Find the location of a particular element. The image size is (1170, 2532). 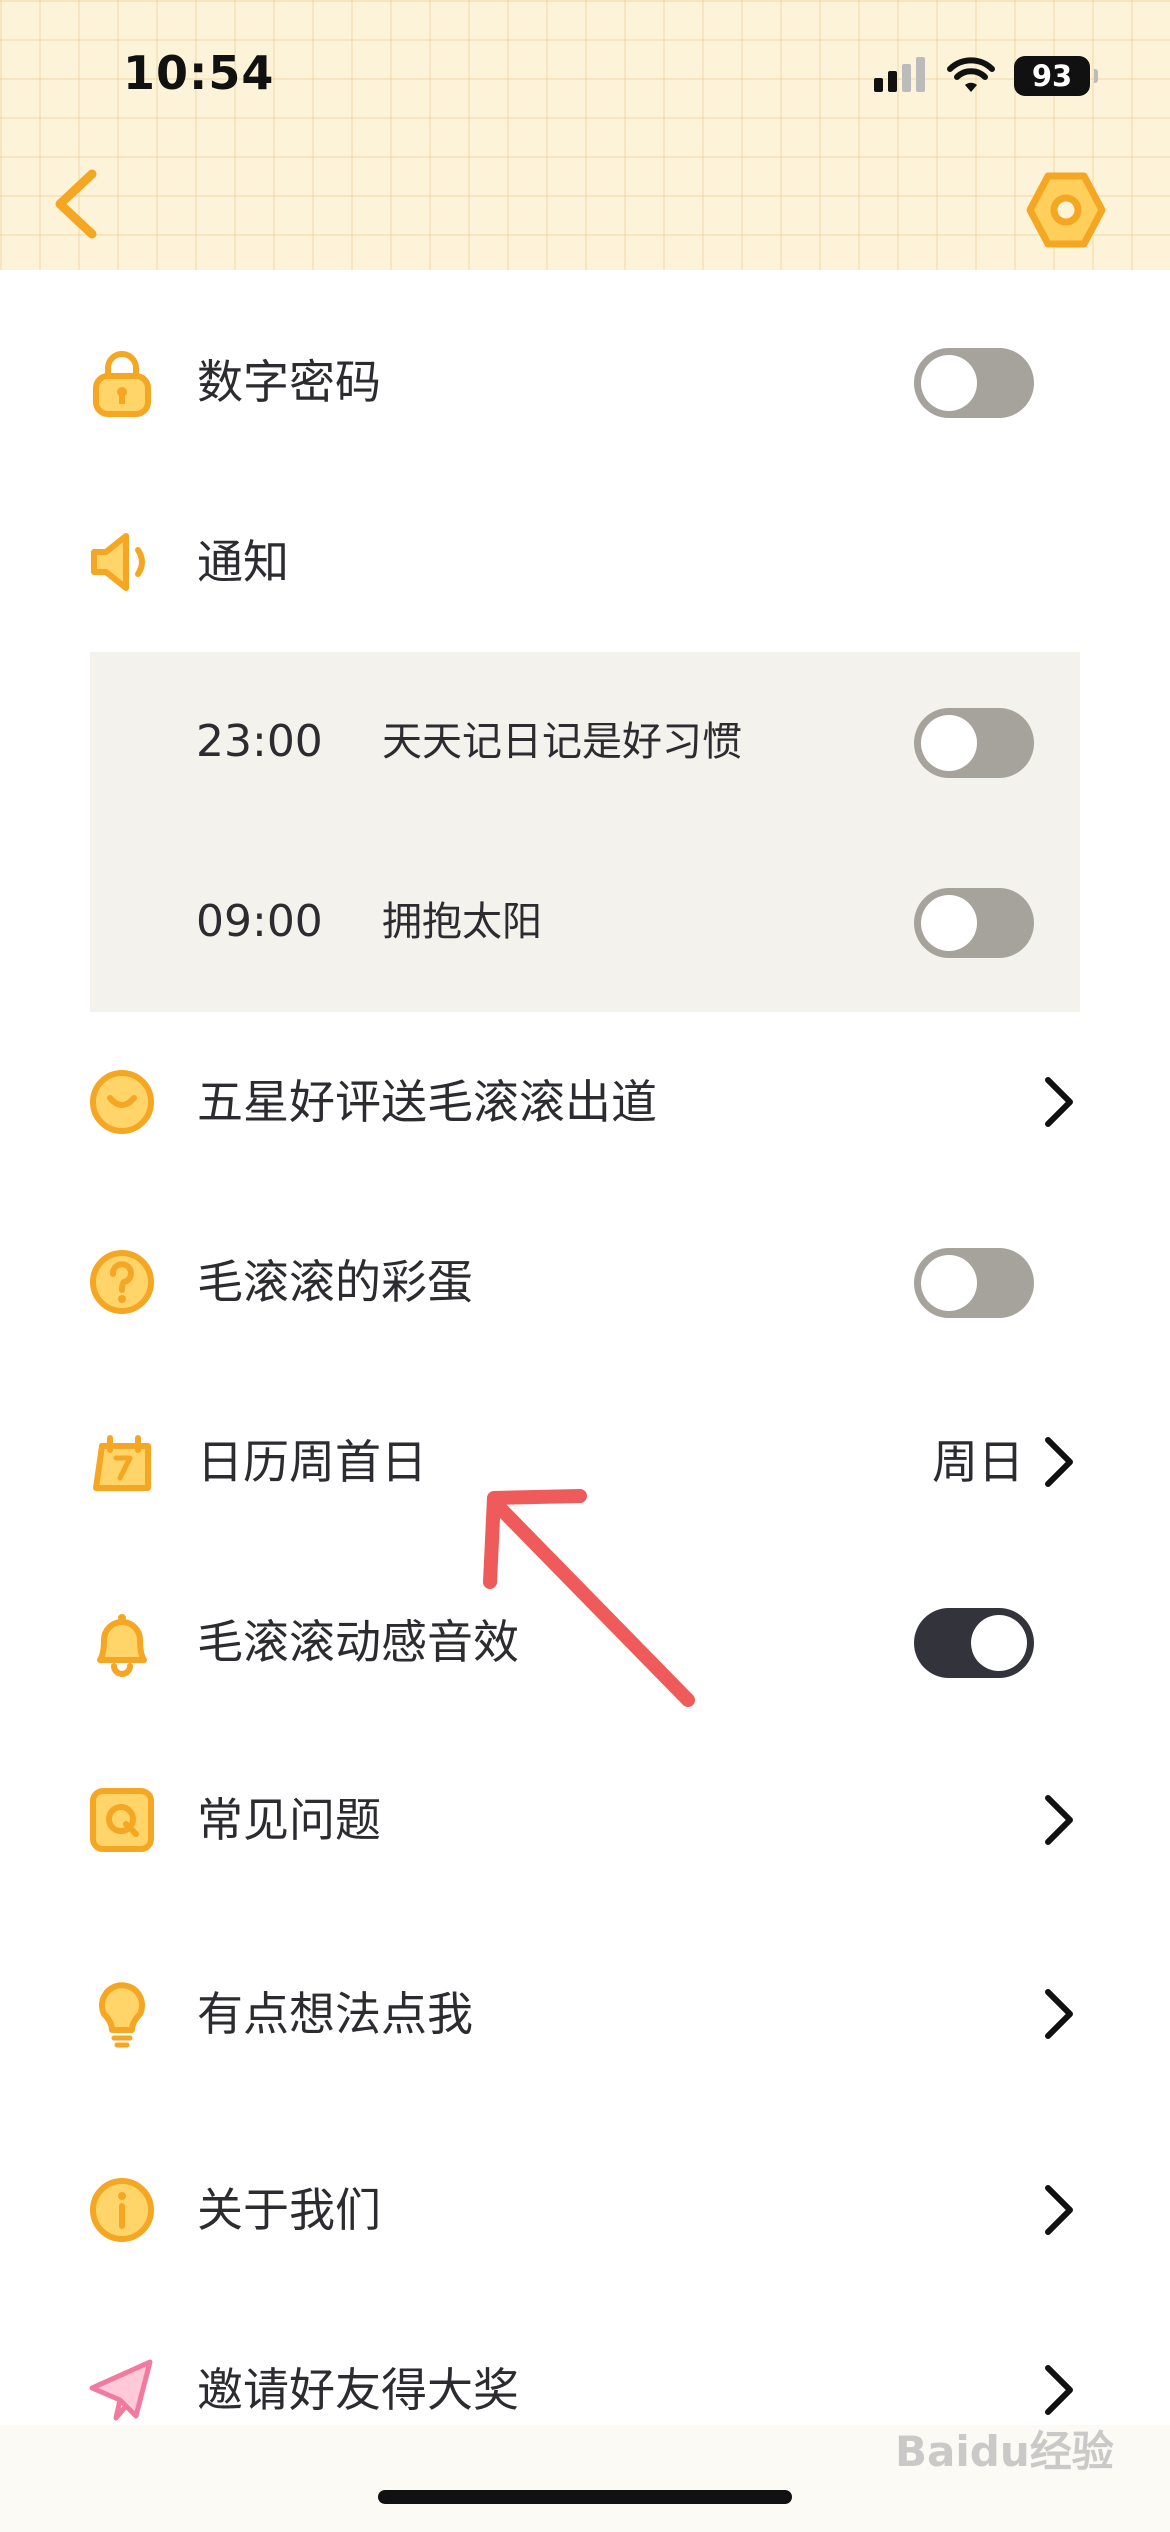

status-icons: 93 is located at coordinates (985, 76).